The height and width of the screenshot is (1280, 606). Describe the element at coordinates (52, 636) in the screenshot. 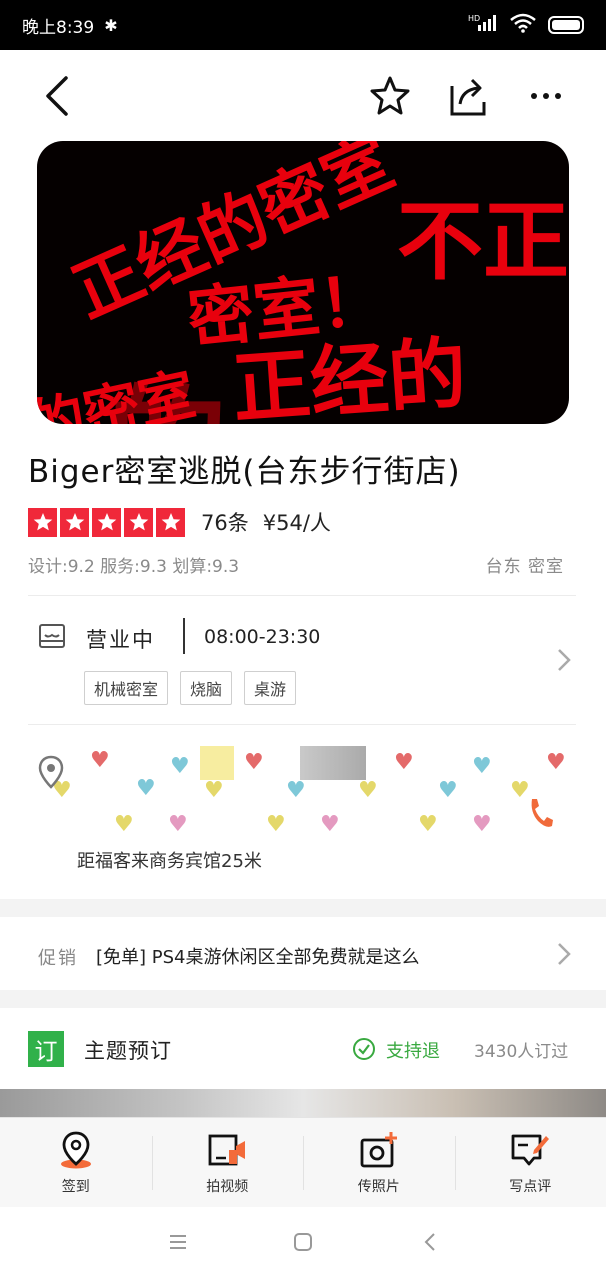

I see `storefront-icon` at that location.